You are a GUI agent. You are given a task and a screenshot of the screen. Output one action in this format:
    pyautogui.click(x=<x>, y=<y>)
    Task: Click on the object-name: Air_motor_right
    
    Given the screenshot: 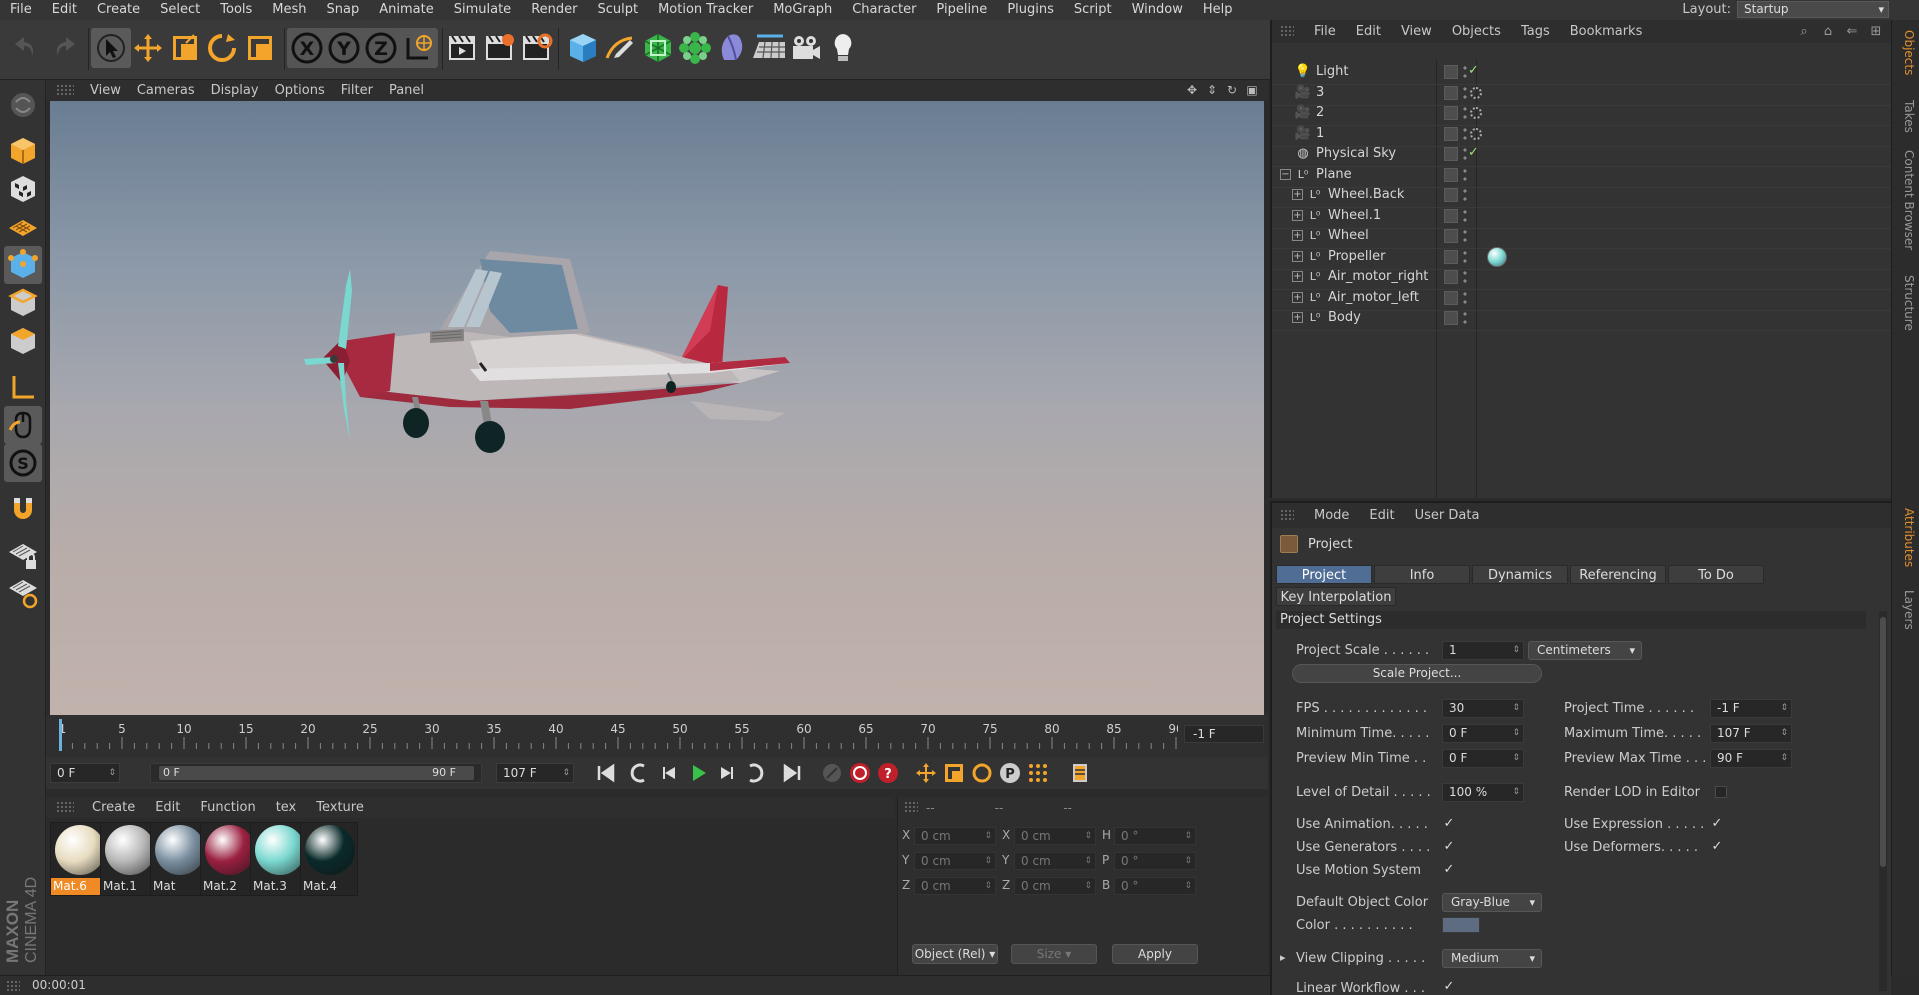 What is the action you would take?
    pyautogui.click(x=1378, y=276)
    